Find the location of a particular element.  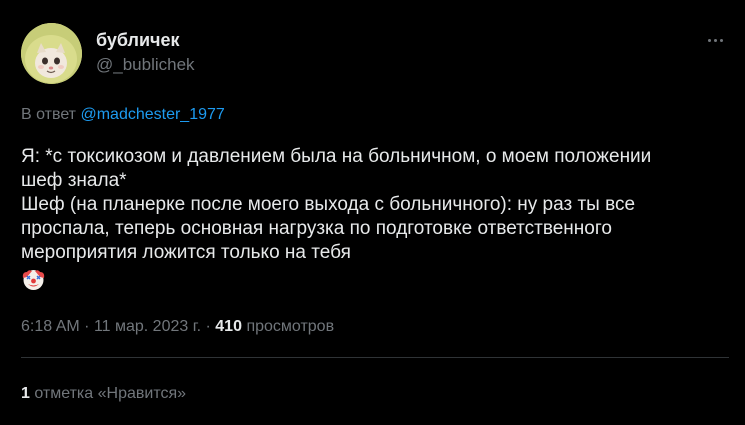

divider is located at coordinates (375, 357).